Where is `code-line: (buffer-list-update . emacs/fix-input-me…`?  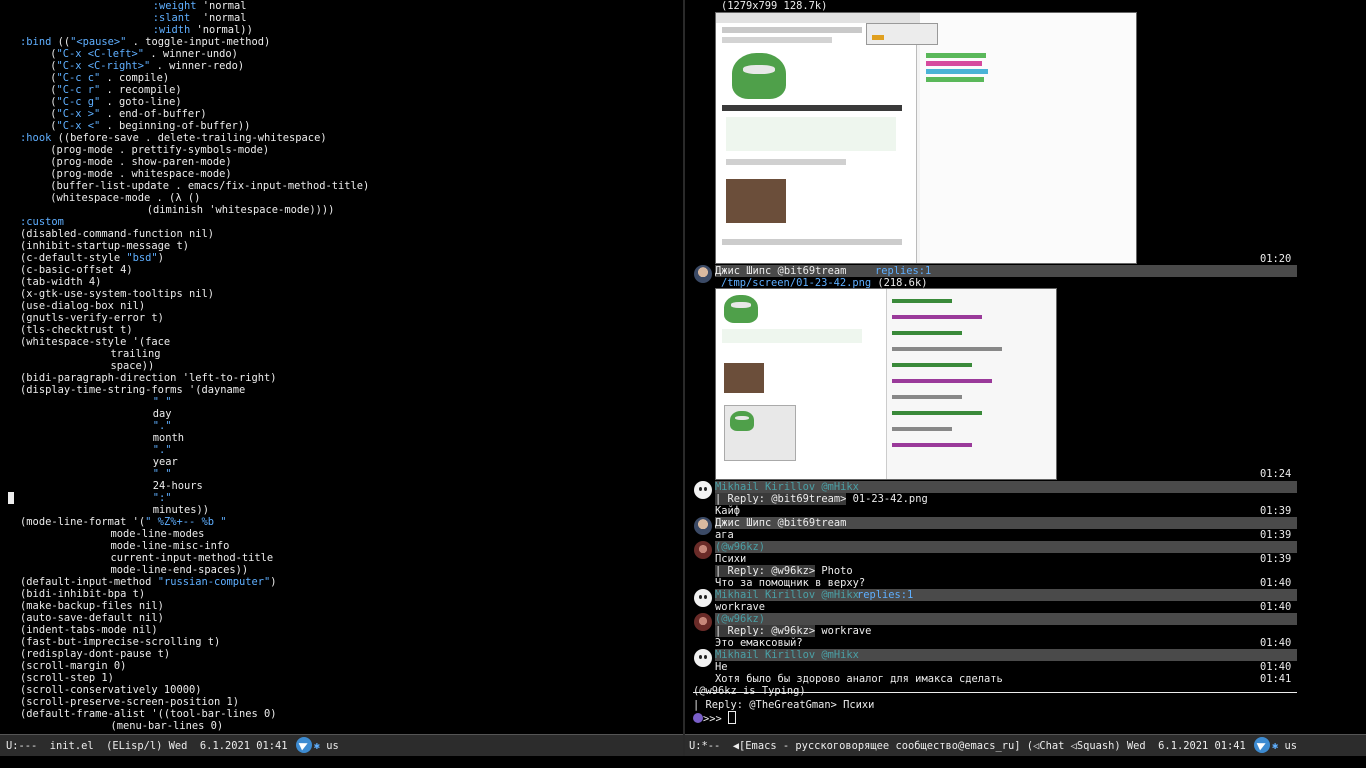 code-line: (buffer-list-update . emacs/fix-input-me… is located at coordinates (209, 186).